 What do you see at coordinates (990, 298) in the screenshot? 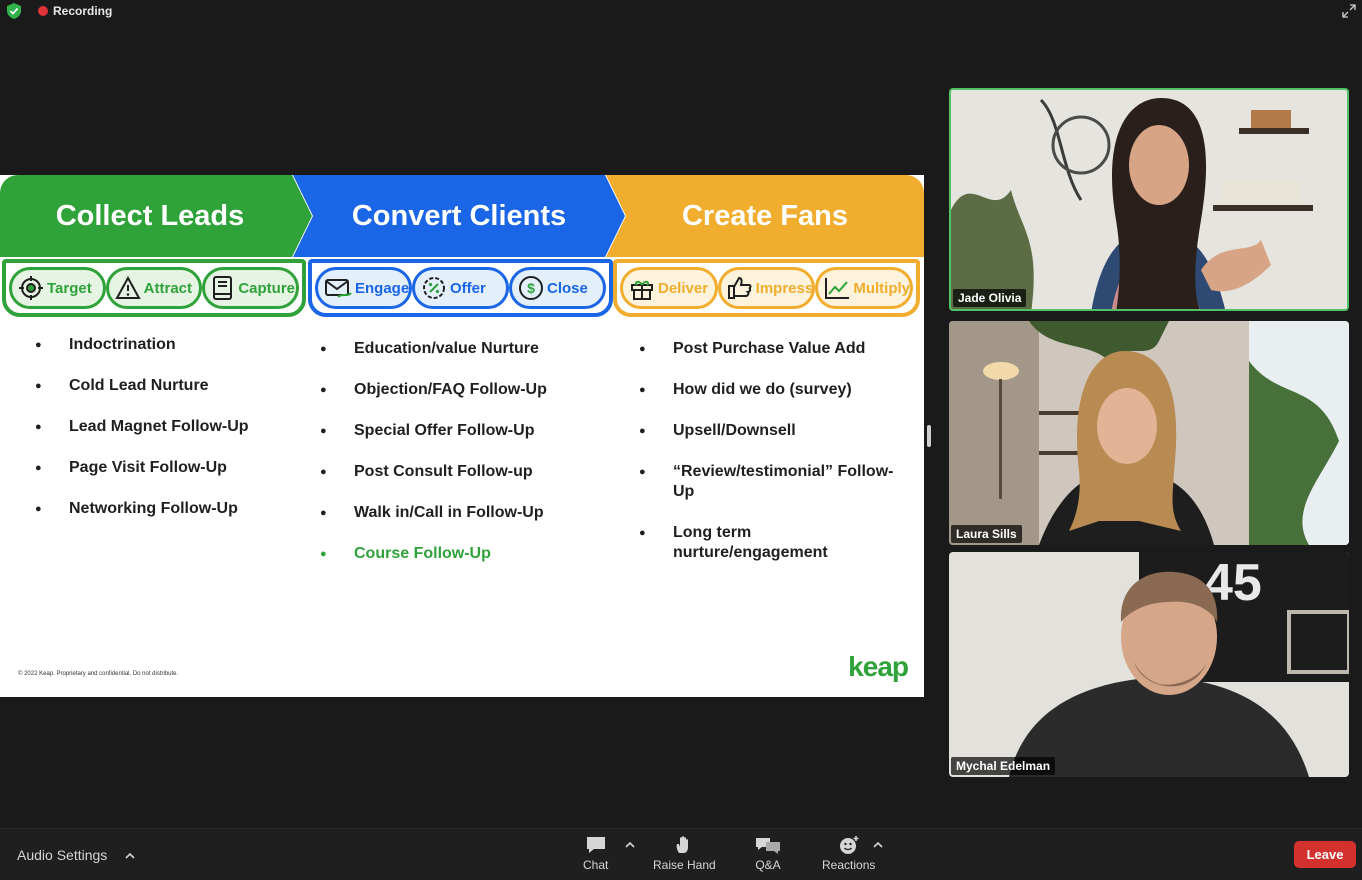
I see `participant-name: Jade Olivia` at bounding box center [990, 298].